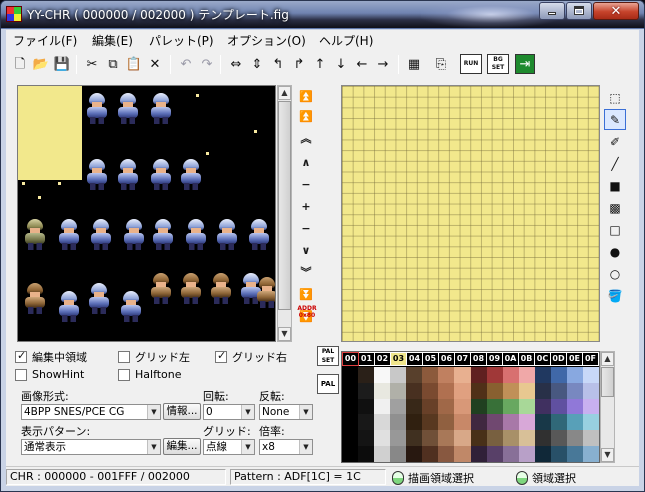 This screenshot has width=645, height=492. Describe the element at coordinates (441, 64) in the screenshot. I see `export-icon: ⎘` at that location.